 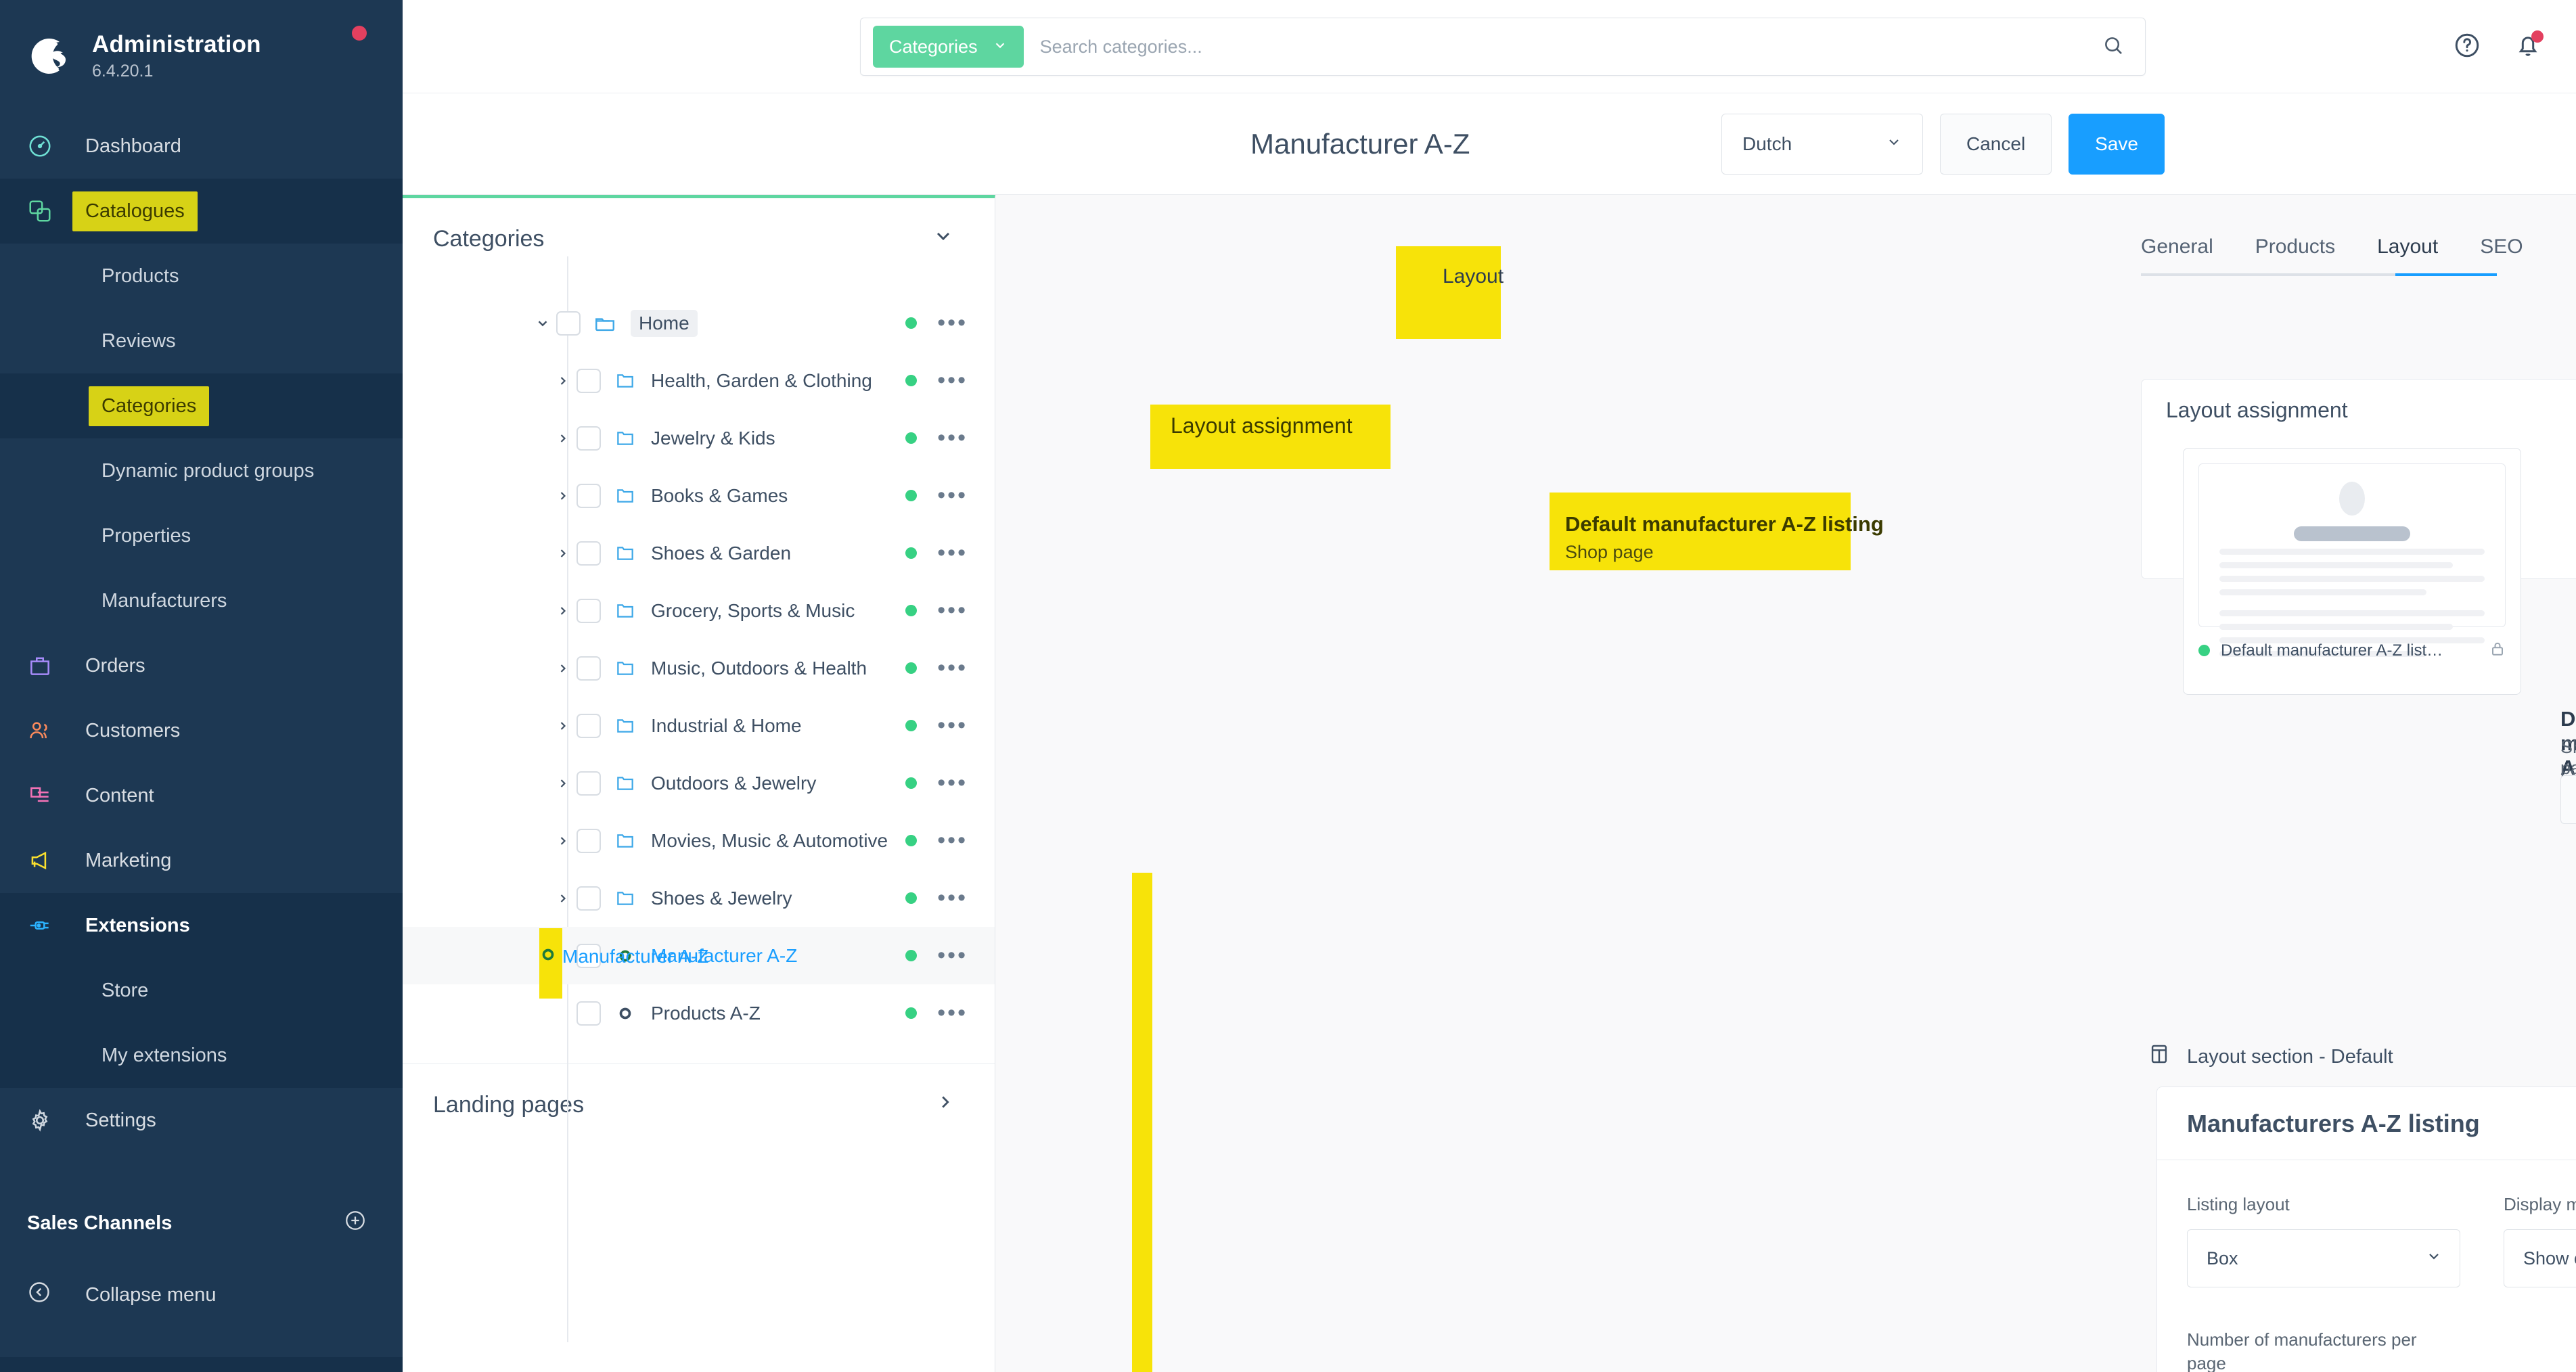 What do you see at coordinates (699, 1104) in the screenshot?
I see `landing-pages-section: Landing pages` at bounding box center [699, 1104].